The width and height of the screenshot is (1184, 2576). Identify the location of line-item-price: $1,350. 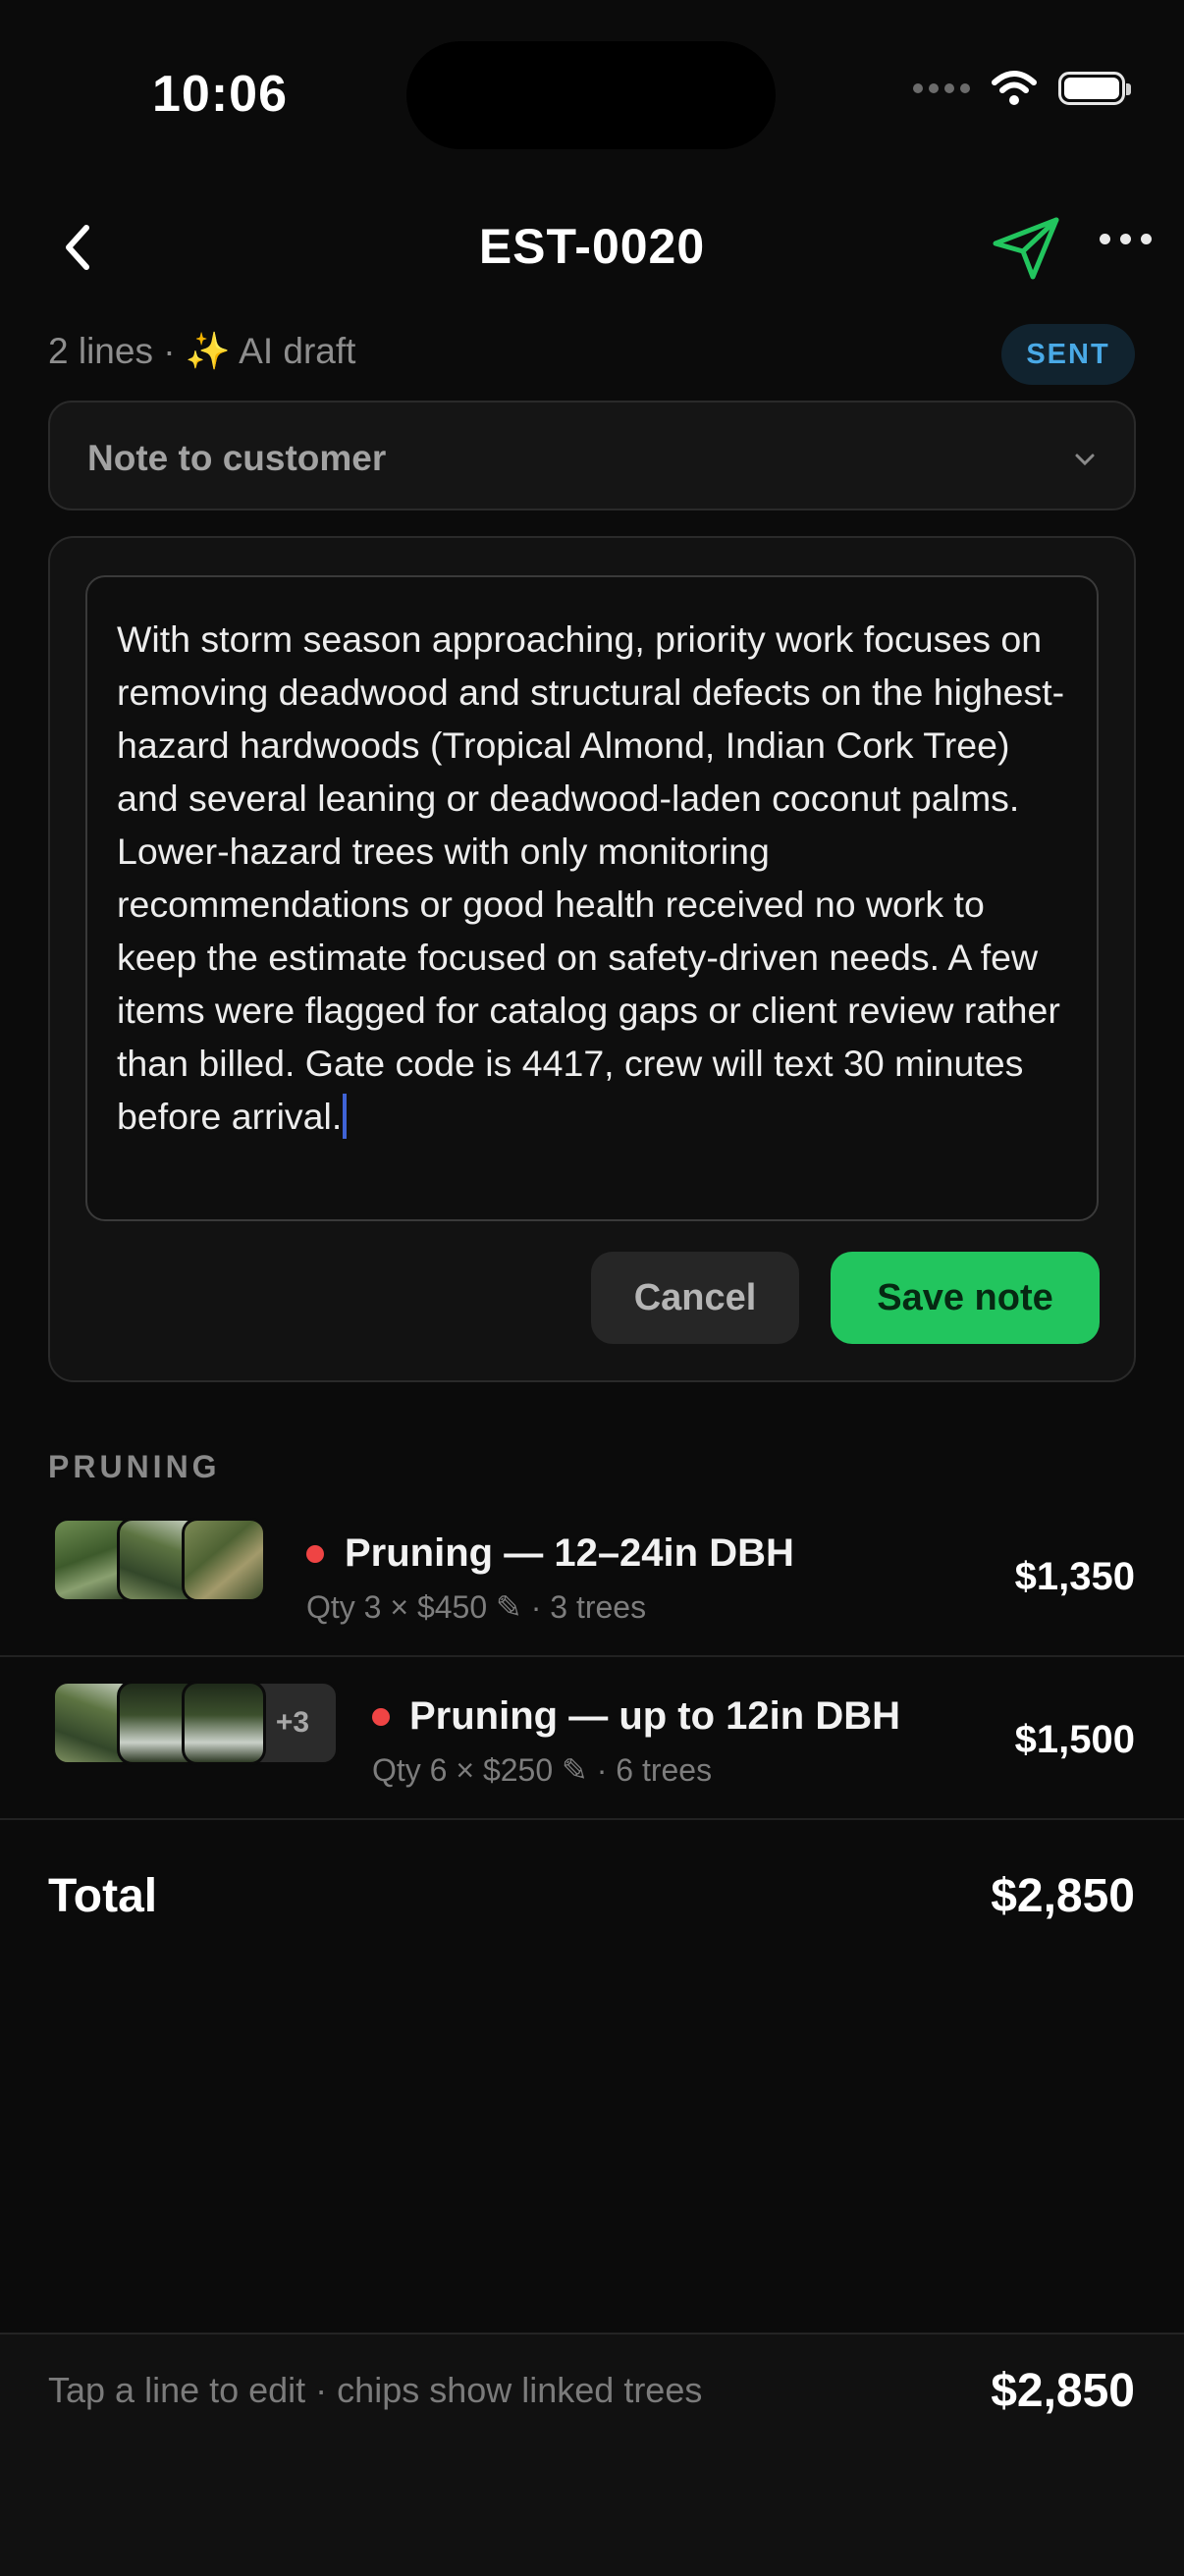
(1074, 1576).